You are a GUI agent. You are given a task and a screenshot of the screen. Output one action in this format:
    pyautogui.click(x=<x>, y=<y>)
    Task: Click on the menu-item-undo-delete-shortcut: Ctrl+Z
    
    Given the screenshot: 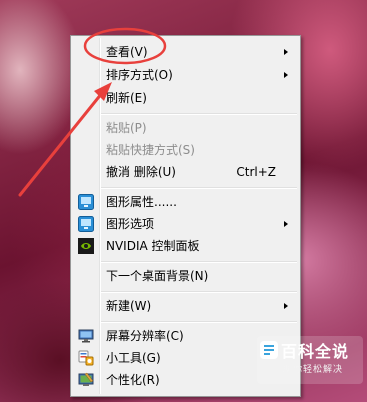 What is the action you would take?
    pyautogui.click(x=256, y=172)
    